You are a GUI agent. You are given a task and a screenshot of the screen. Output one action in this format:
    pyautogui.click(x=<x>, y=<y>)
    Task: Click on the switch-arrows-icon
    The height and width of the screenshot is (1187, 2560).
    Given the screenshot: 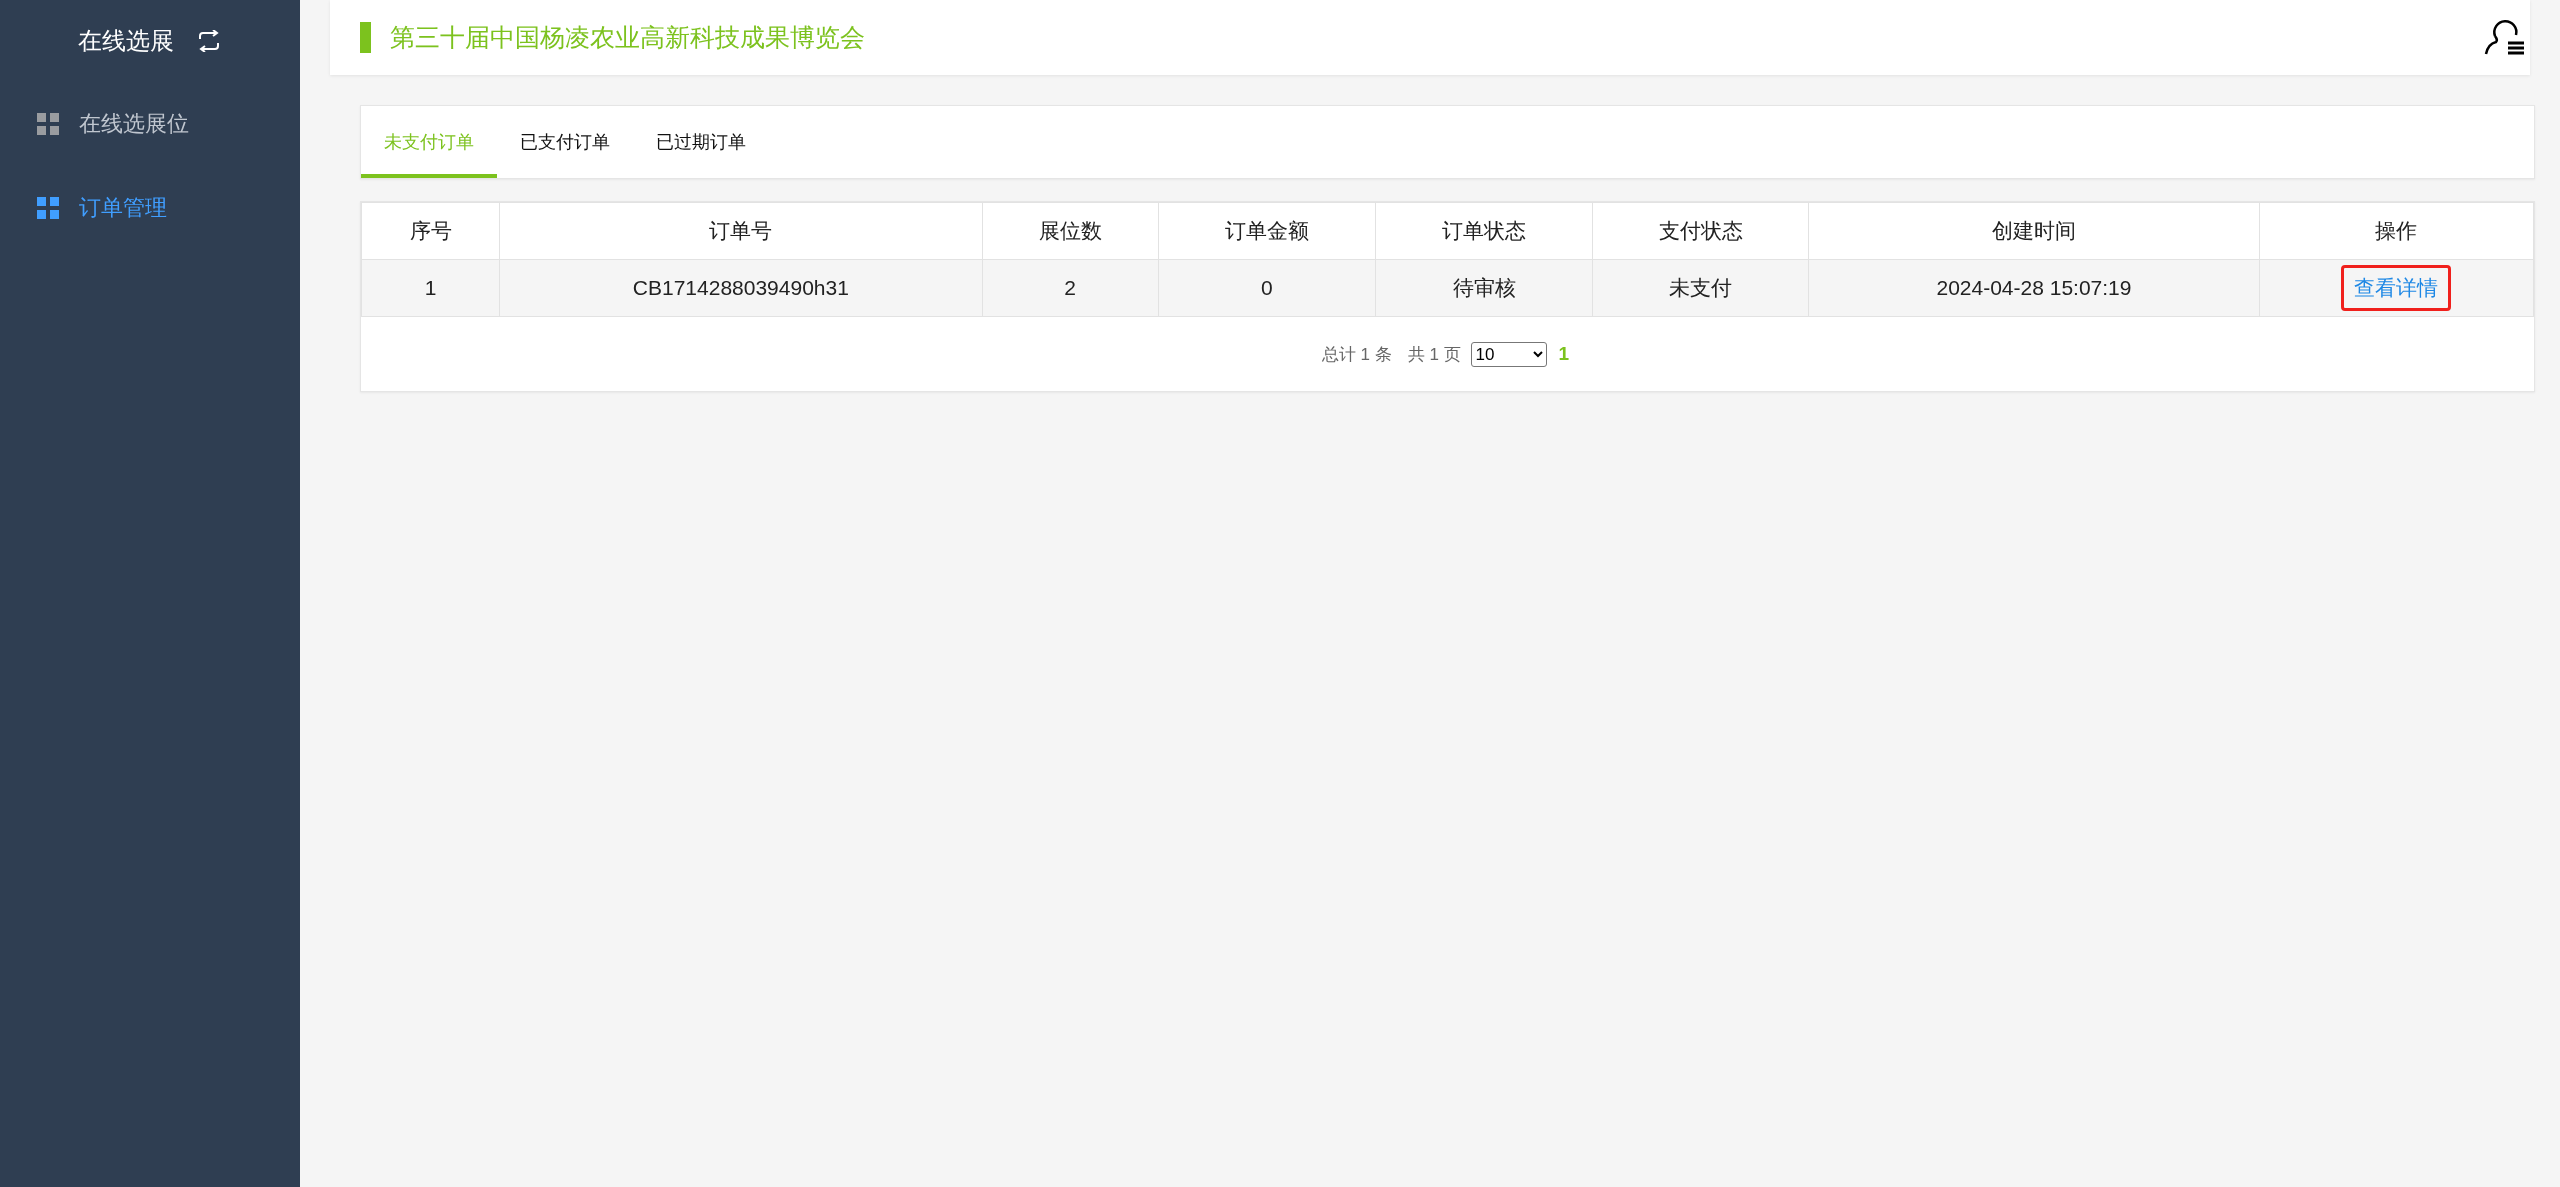 What is the action you would take?
    pyautogui.click(x=209, y=41)
    